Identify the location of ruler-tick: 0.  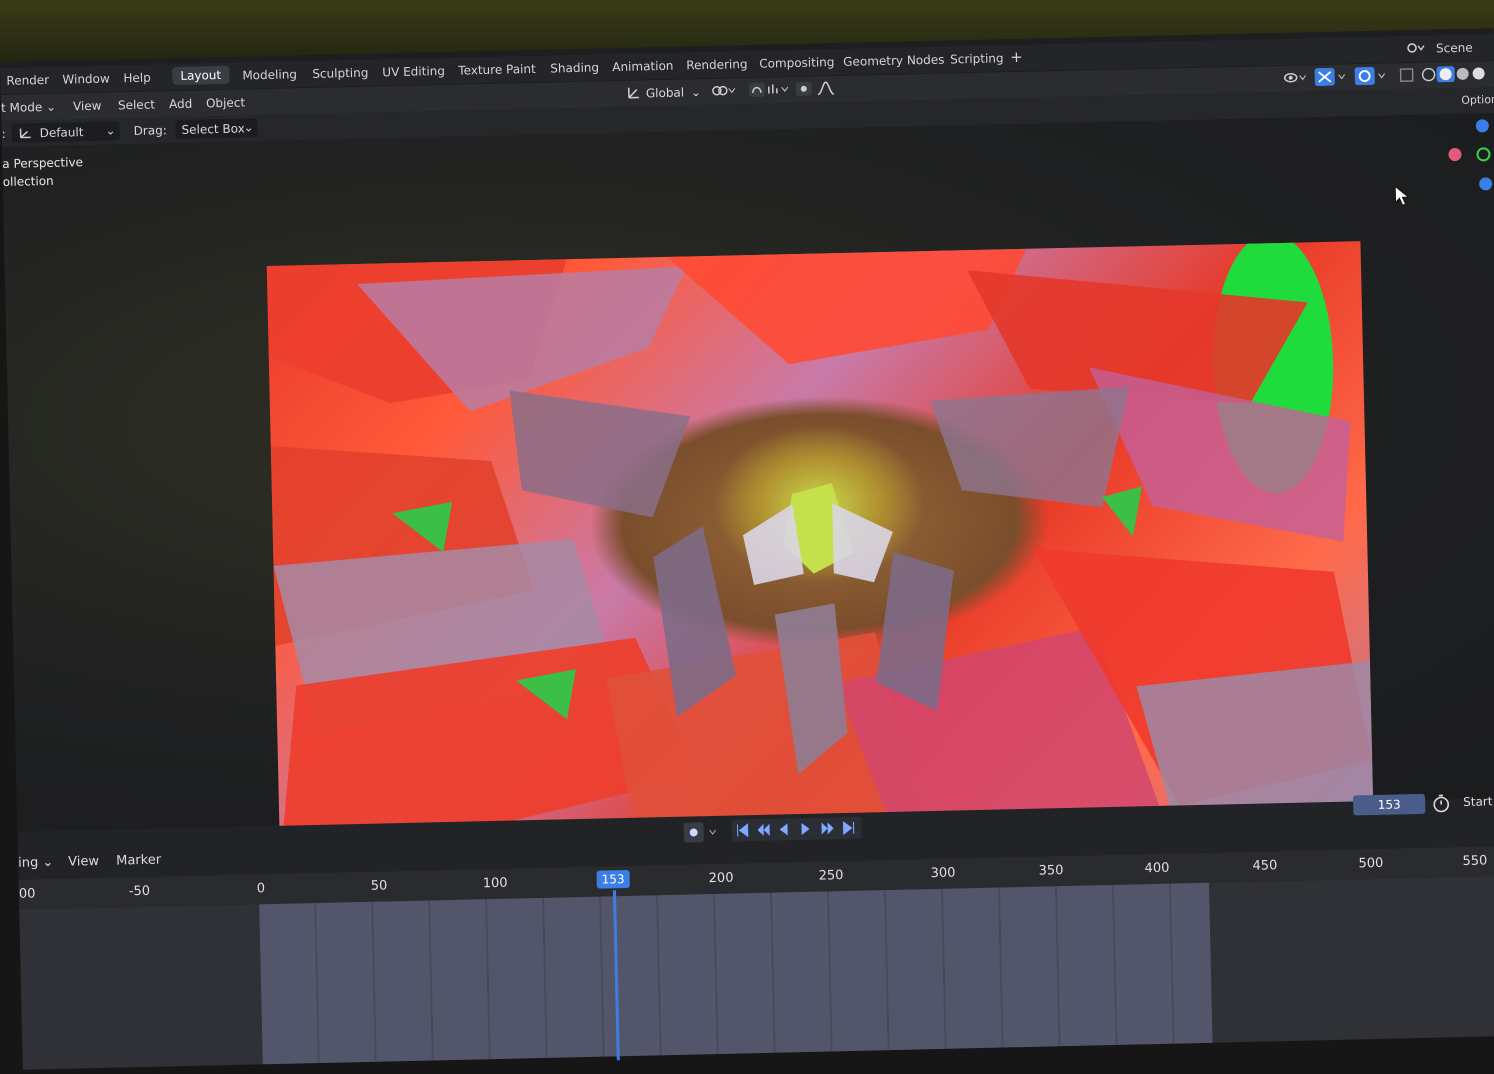
(261, 889).